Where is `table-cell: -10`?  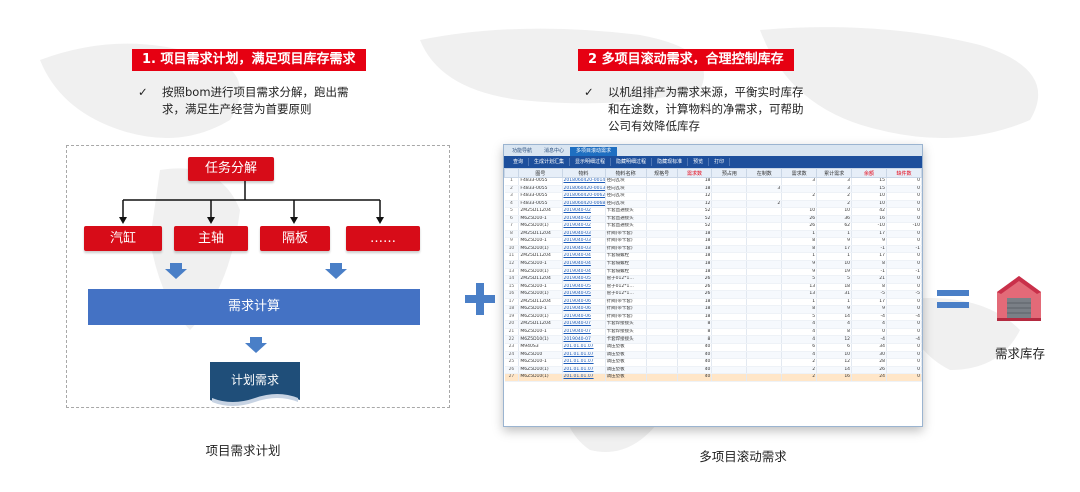
table-cell: -10 is located at coordinates (869, 226).